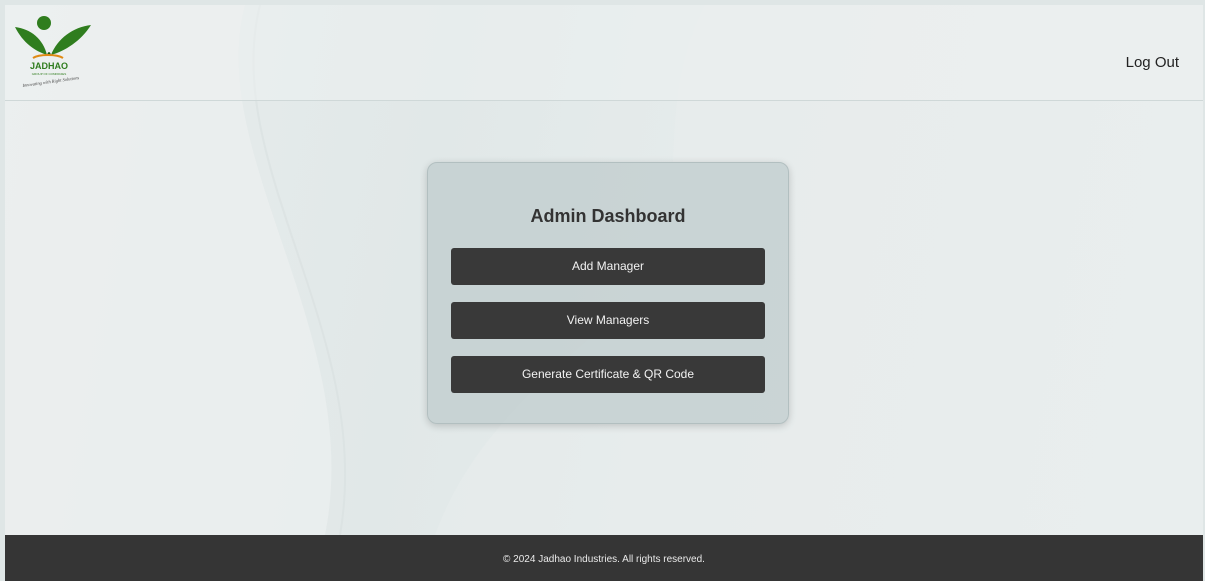 Image resolution: width=1205 pixels, height=581 pixels. I want to click on logout-link: Log Out, so click(1152, 62).